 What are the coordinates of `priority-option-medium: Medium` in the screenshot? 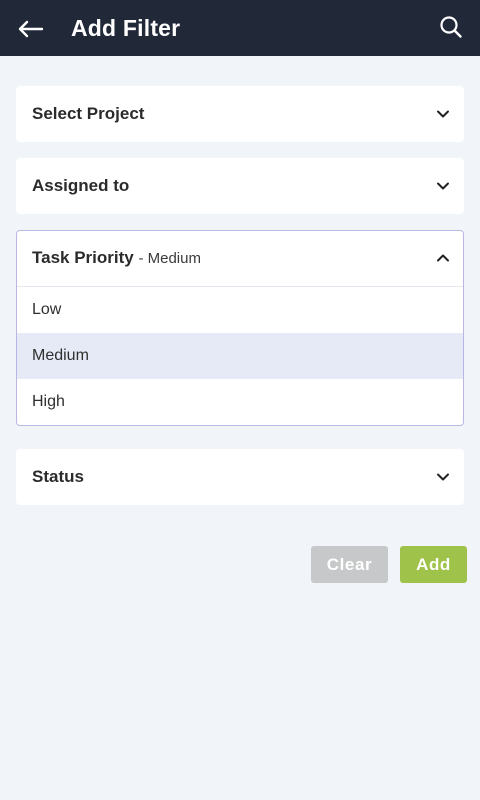 It's located at (240, 356).